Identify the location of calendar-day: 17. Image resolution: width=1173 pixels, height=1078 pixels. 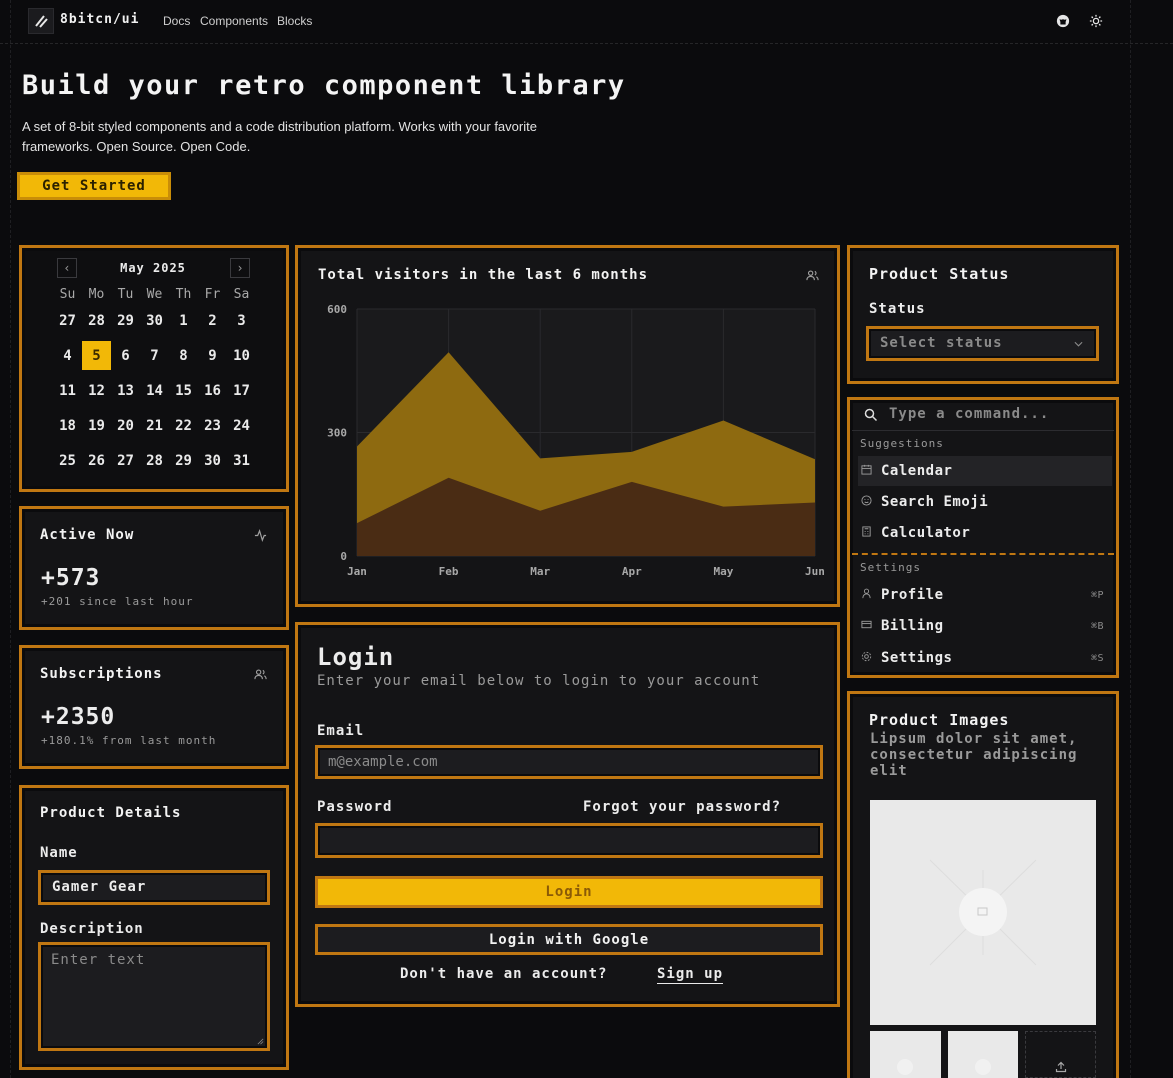
(241, 390).